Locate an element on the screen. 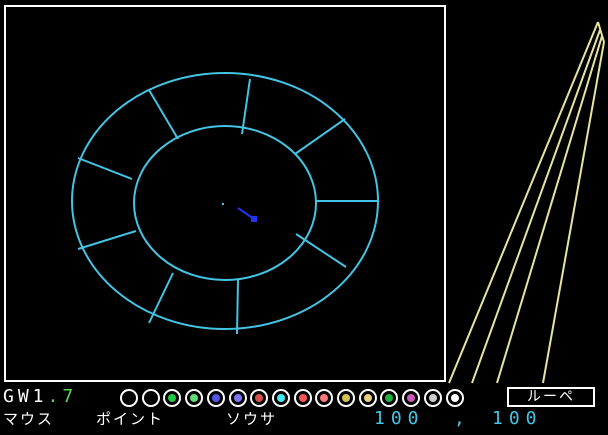 The image size is (608, 435). app-version-minor: .7 is located at coordinates (62, 396).